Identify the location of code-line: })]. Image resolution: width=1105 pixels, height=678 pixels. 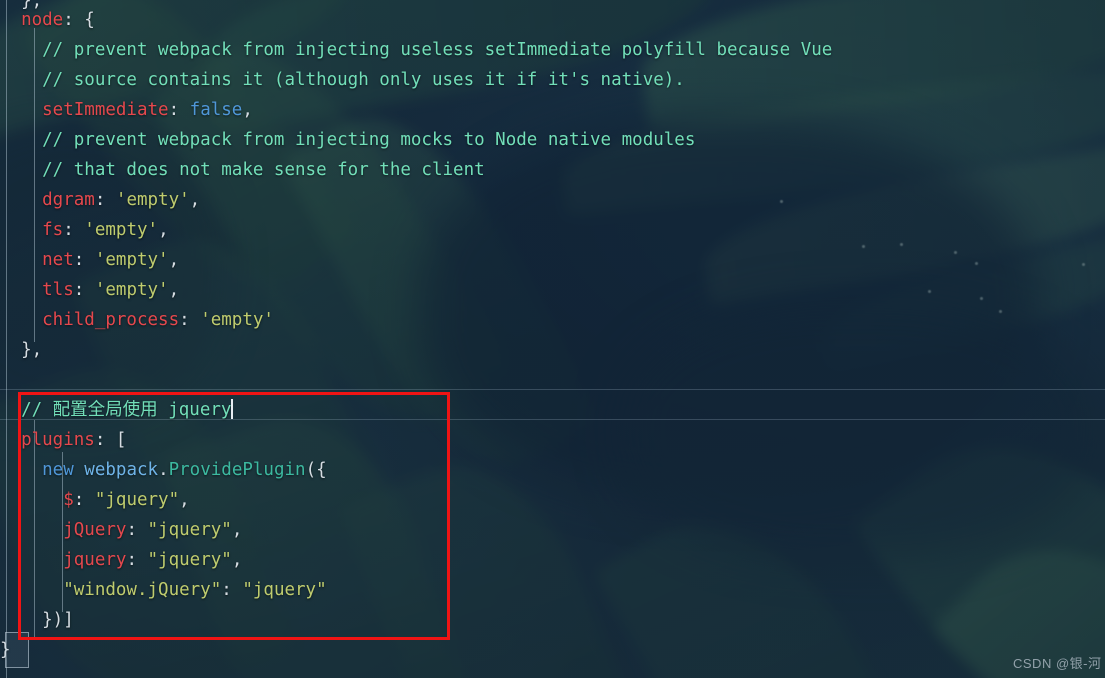
(37, 620).